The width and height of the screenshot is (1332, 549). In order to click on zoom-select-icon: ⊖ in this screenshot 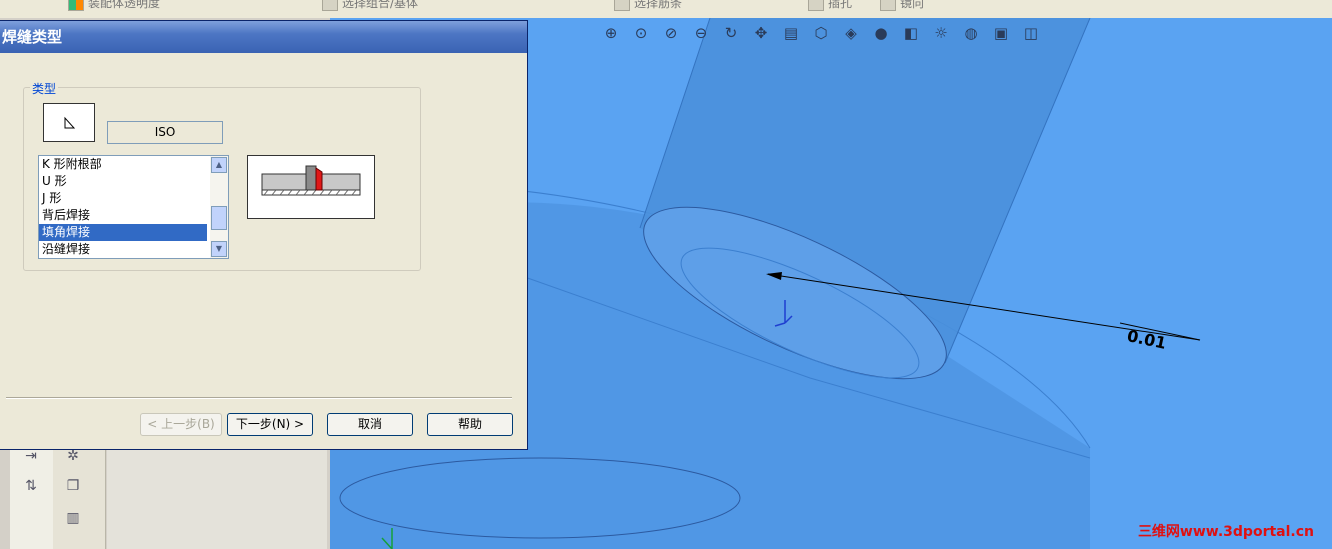, I will do `click(701, 33)`.